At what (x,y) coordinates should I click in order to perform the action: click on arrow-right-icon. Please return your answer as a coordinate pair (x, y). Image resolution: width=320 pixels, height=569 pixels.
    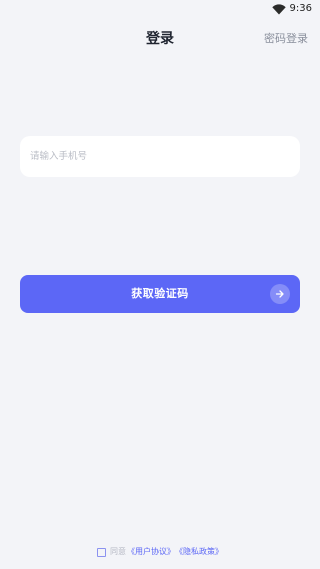
    Looking at the image, I should click on (280, 294).